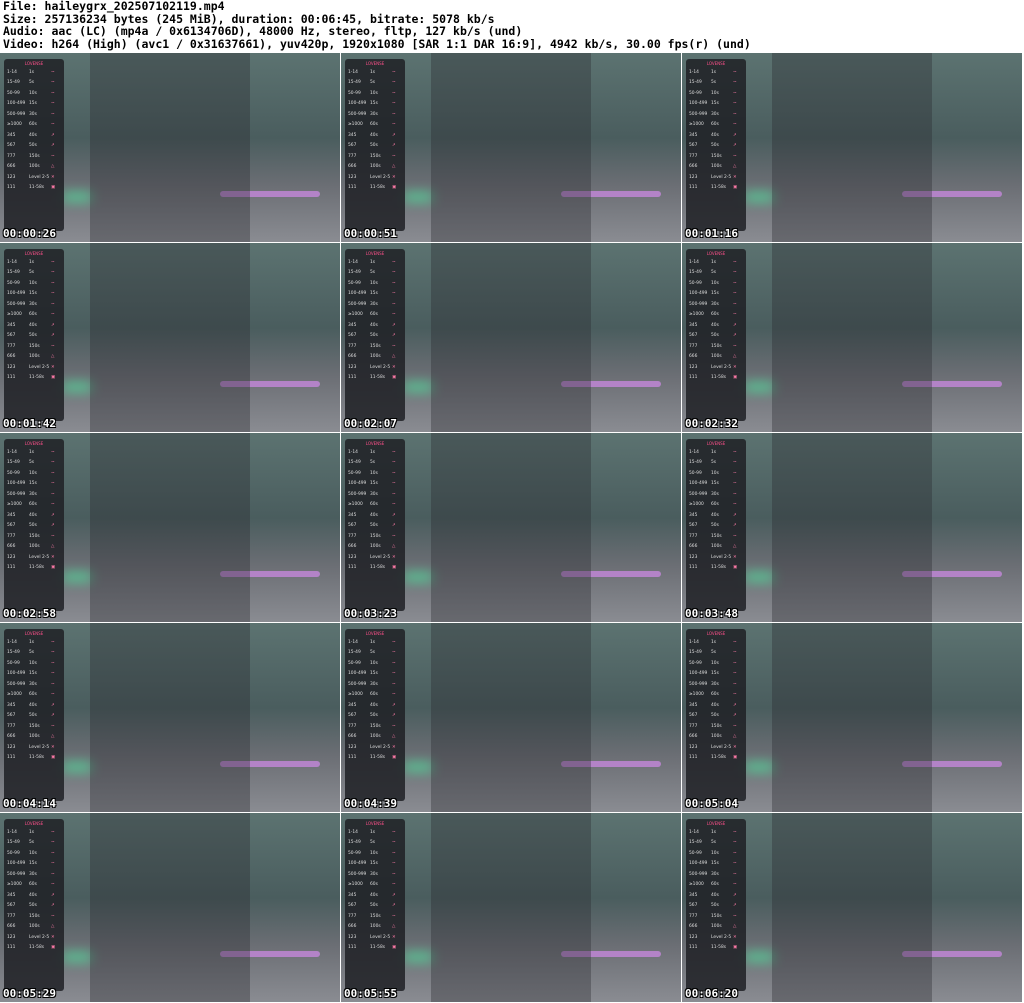 This screenshot has width=1024, height=1003. I want to click on timestamp: 00:04:14, so click(29, 803).